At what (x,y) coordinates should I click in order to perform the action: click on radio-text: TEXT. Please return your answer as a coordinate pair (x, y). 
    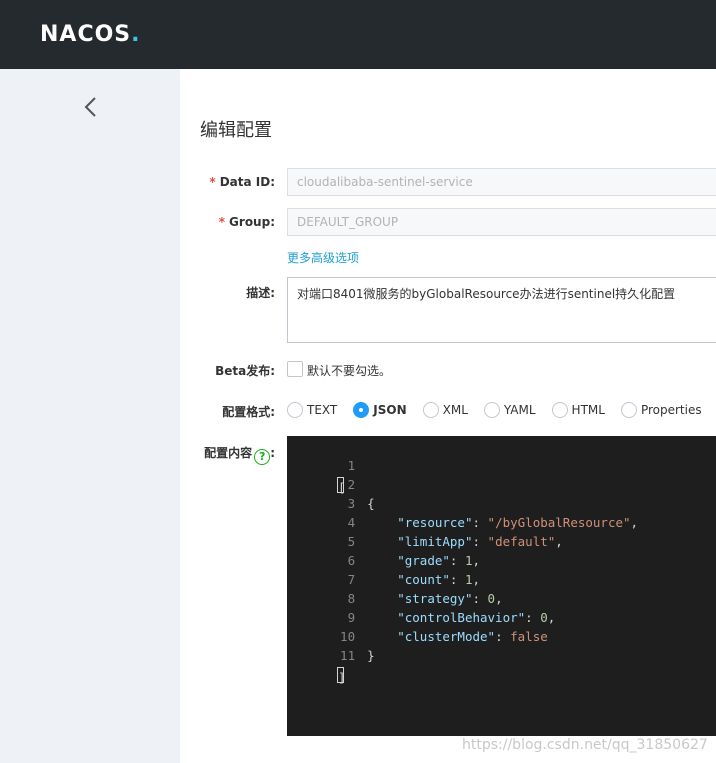
    Looking at the image, I should click on (312, 410).